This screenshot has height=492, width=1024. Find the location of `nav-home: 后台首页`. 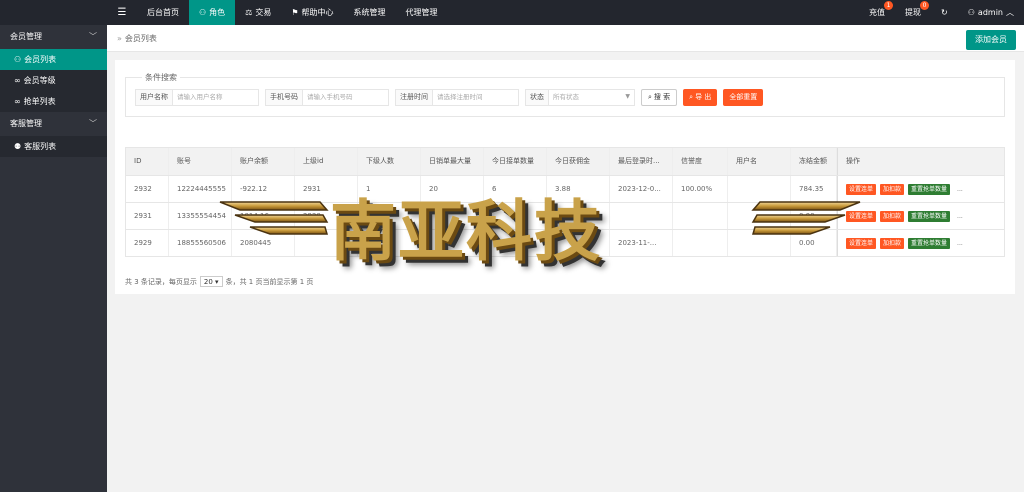

nav-home: 后台首页 is located at coordinates (163, 12).